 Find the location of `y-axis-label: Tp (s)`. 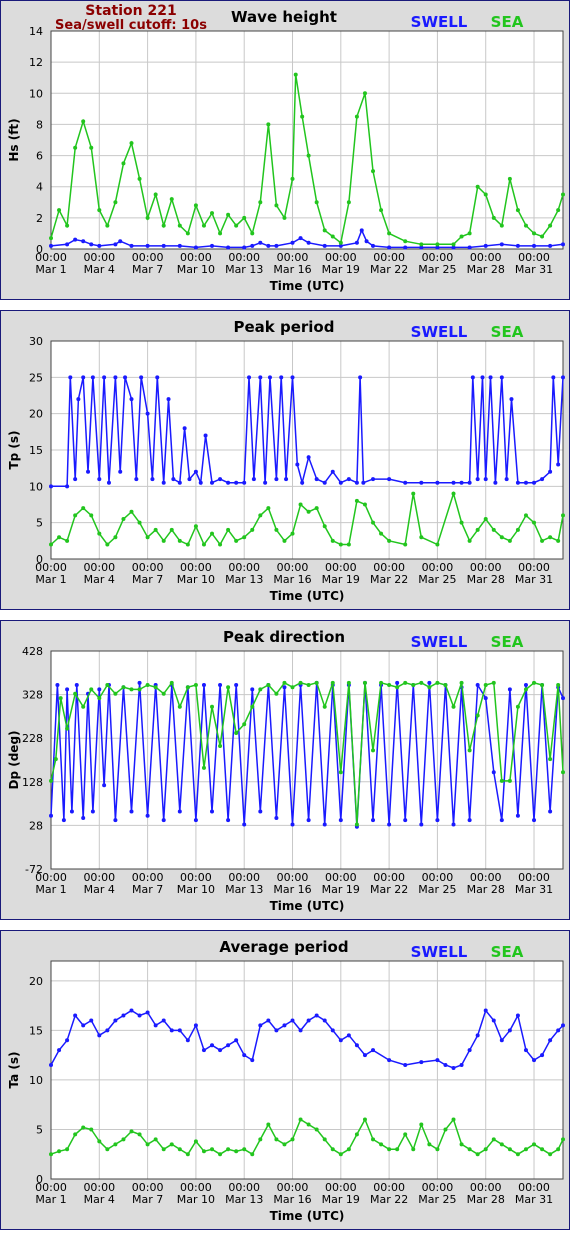

y-axis-label: Tp (s) is located at coordinates (14, 449).